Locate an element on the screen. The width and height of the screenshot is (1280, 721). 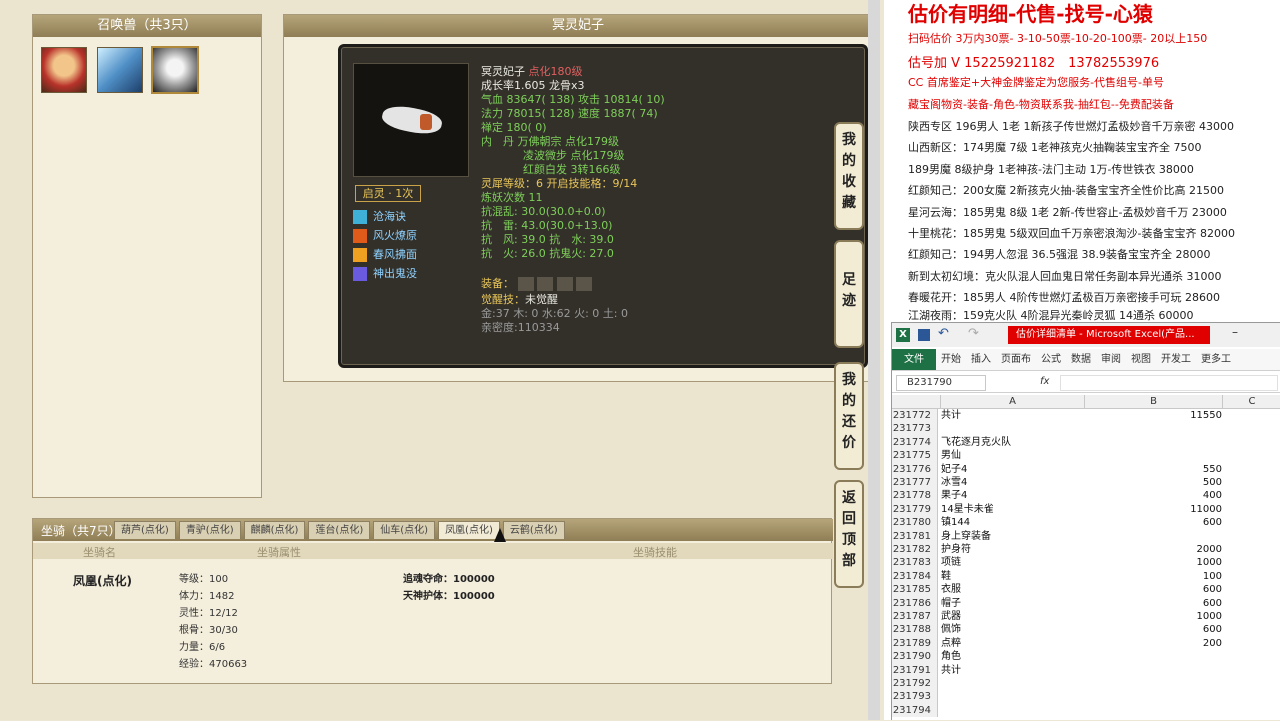
table-row: 231773 is located at coordinates (1086, 429).